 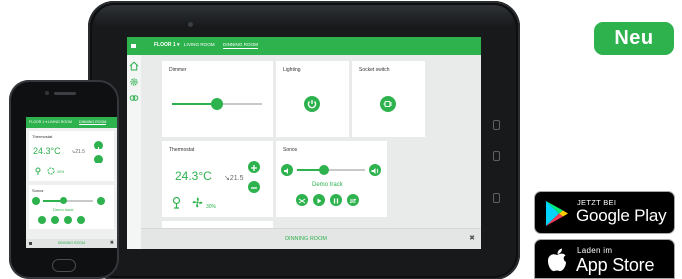 I want to click on lighting-title: Lighting, so click(x=292, y=70).